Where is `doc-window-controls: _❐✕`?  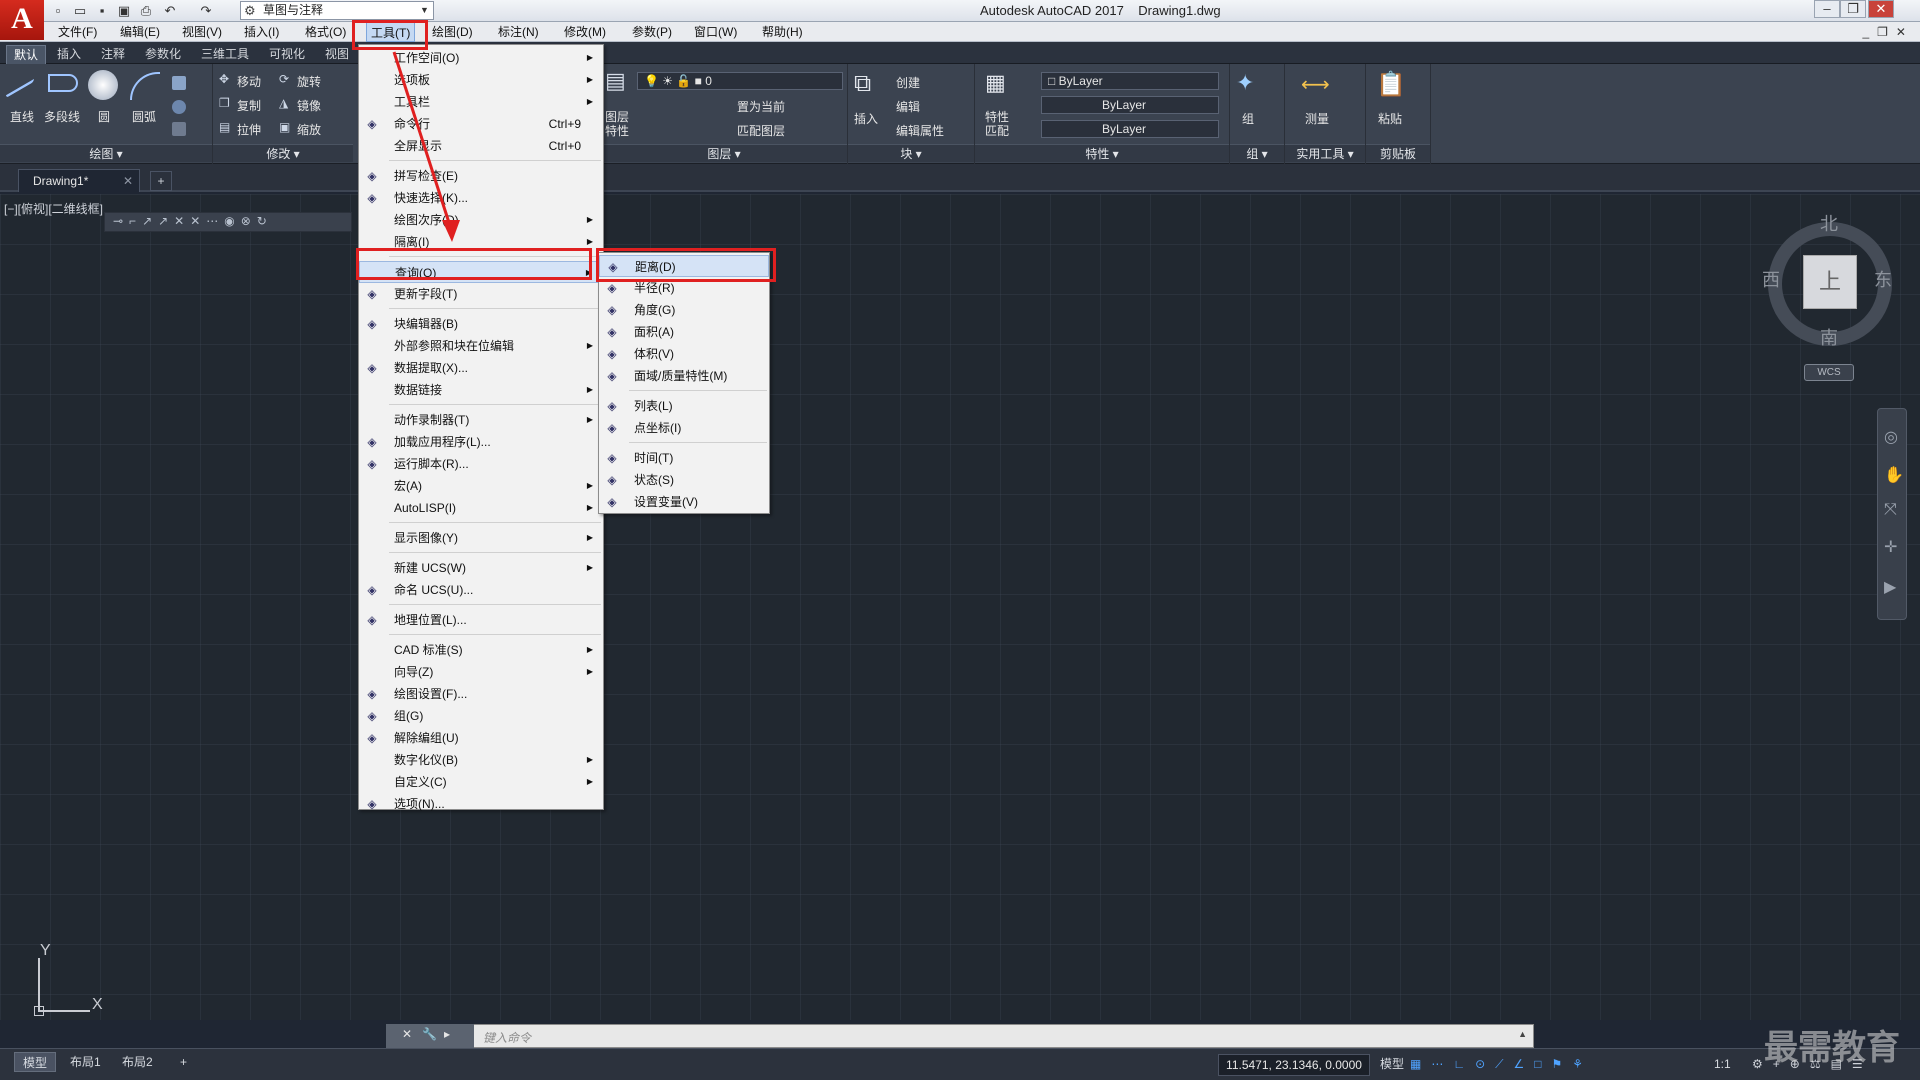
doc-window-controls: _❐✕ is located at coordinates (1889, 32).